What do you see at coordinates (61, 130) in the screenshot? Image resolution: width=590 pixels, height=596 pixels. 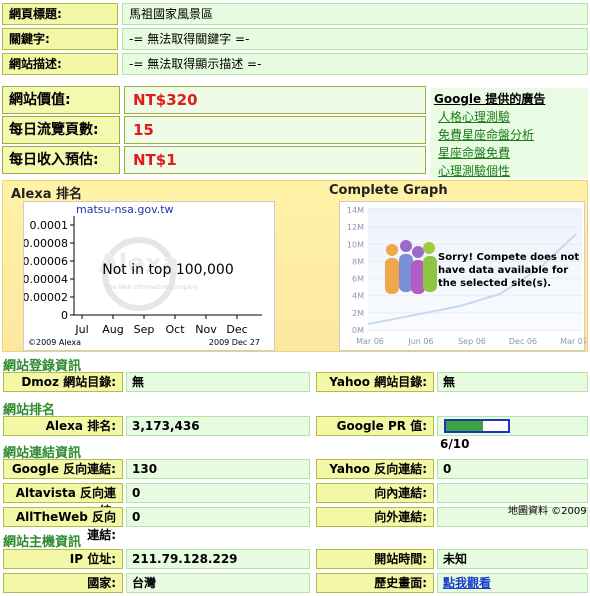 I see `daily-pageviews-label: 每日流覽頁數:` at bounding box center [61, 130].